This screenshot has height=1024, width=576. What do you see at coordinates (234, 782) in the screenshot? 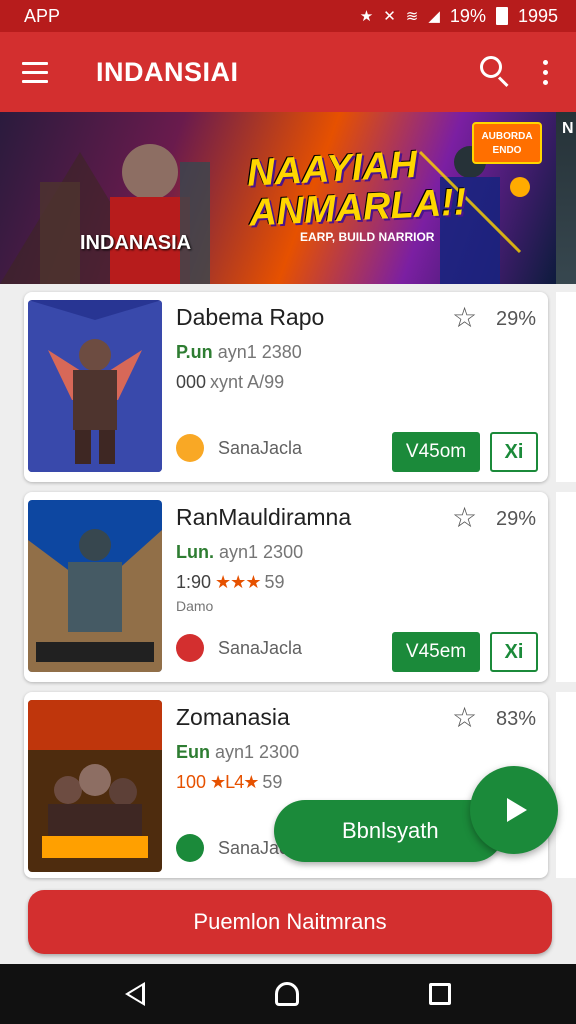
I see `rating-stars: ★L4★` at bounding box center [234, 782].